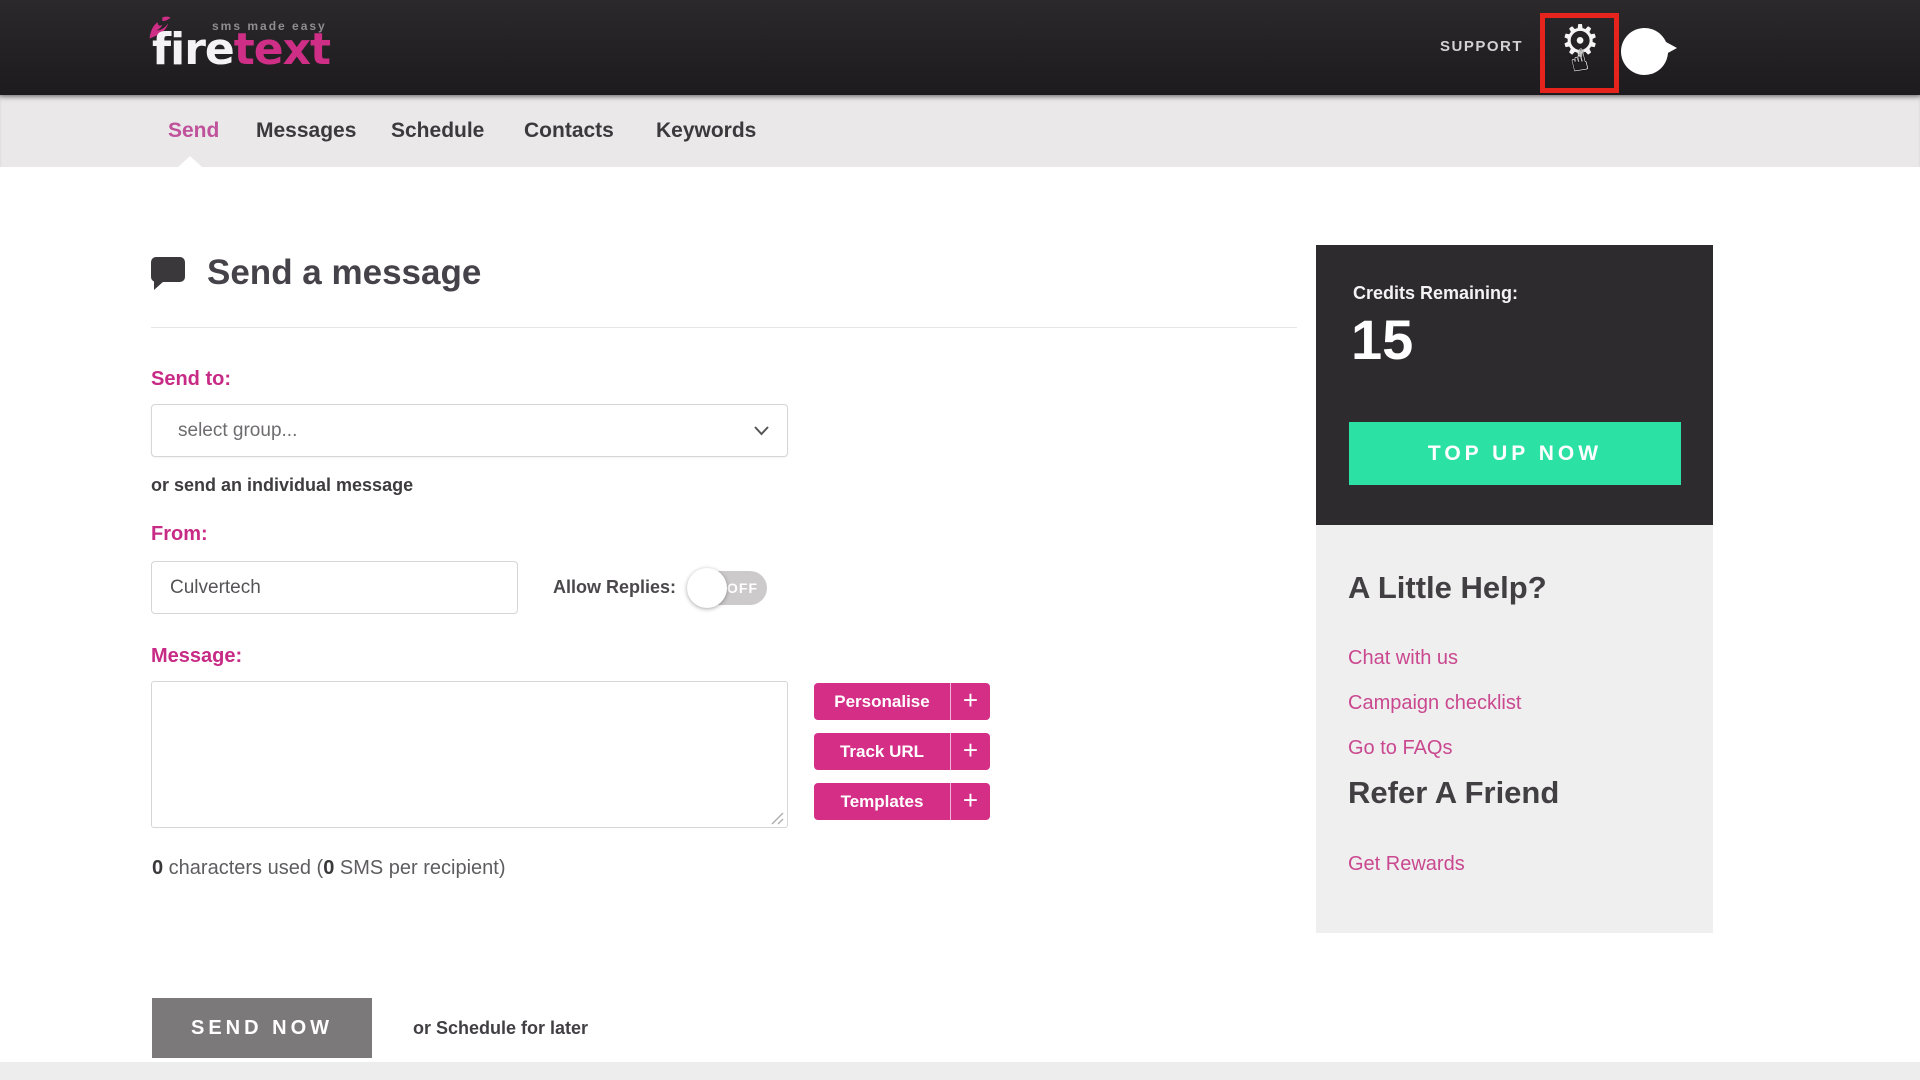 This screenshot has height=1080, width=1920. I want to click on personalise-label: Personalise, so click(882, 701).